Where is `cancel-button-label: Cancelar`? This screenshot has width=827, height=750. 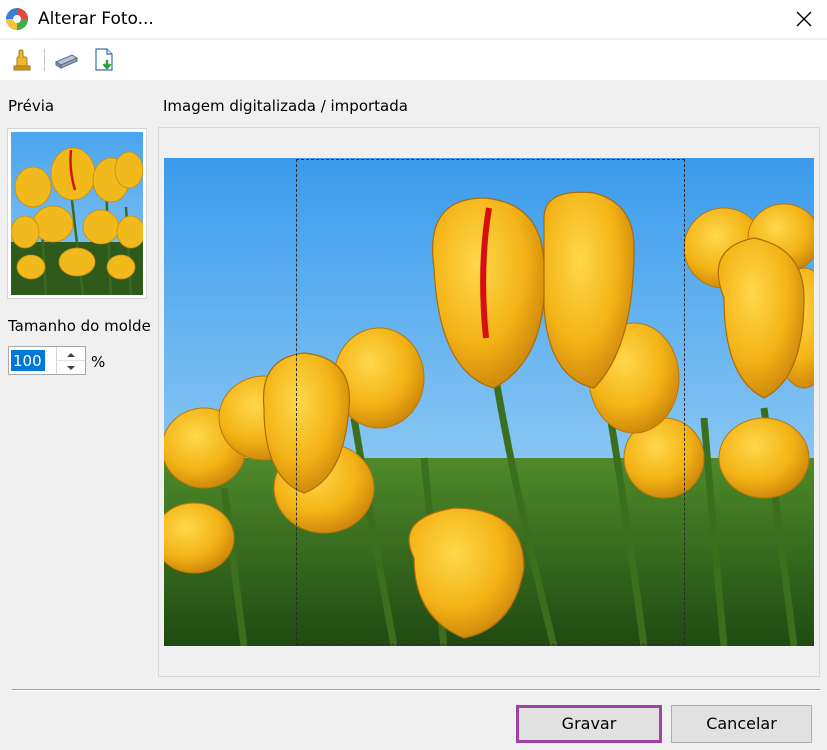
cancel-button-label: Cancelar is located at coordinates (741, 723).